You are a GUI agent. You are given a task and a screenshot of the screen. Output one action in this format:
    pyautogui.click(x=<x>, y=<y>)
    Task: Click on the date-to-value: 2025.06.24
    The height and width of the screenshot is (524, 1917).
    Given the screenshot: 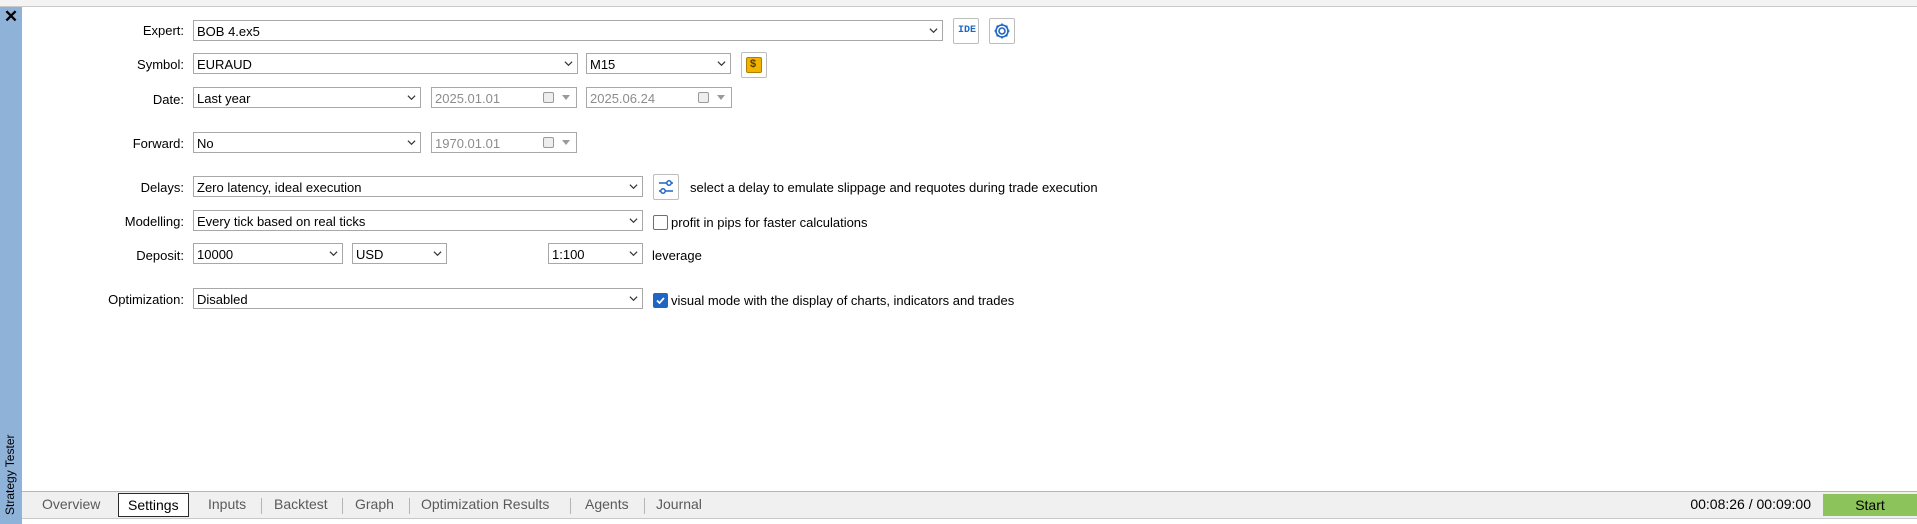 What is the action you would take?
    pyautogui.click(x=623, y=98)
    